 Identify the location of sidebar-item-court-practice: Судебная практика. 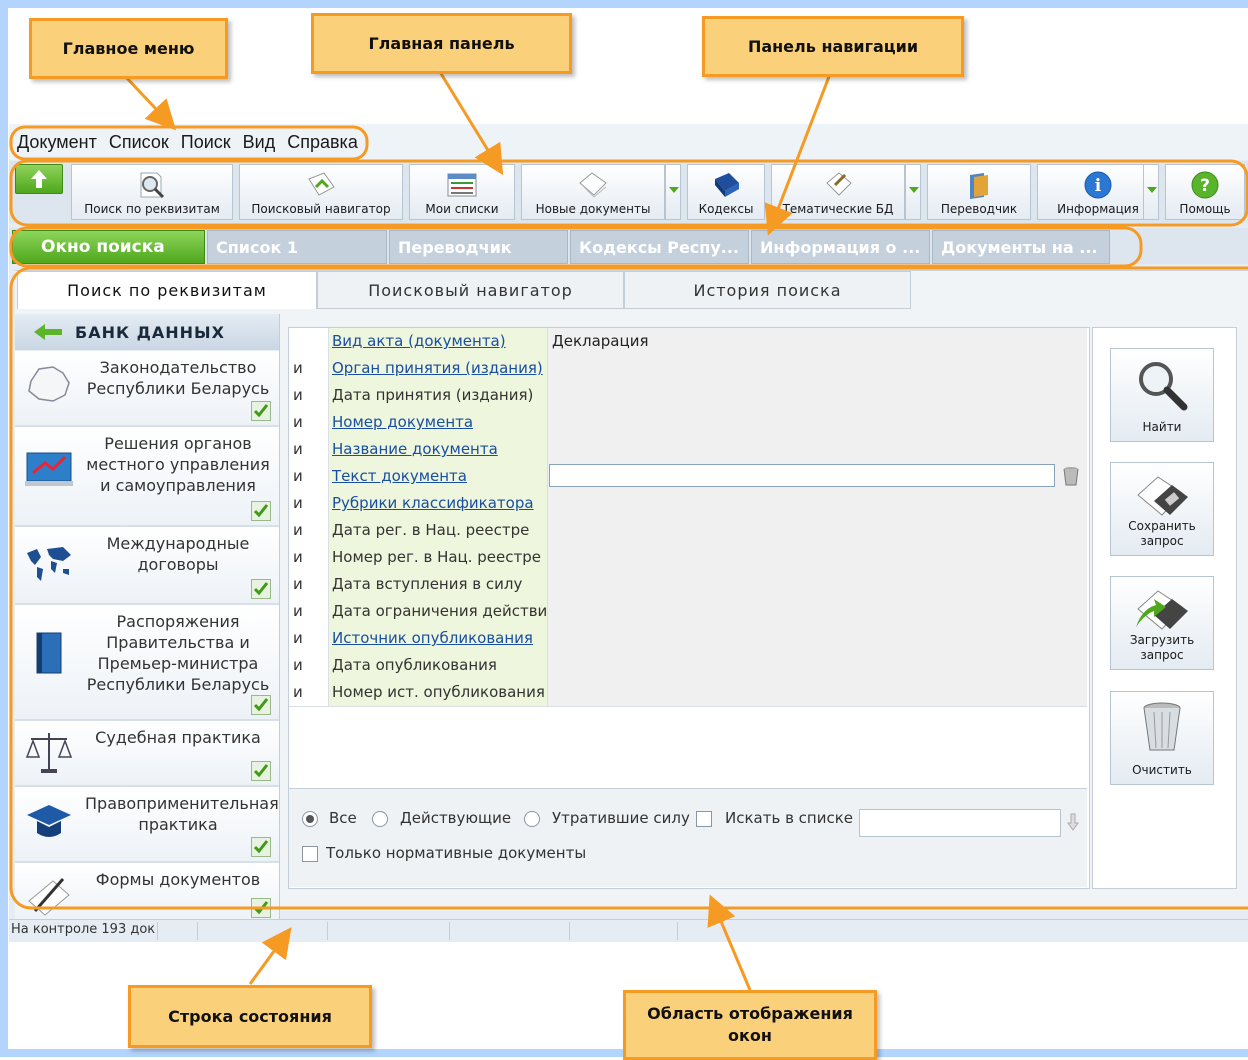
(147, 754).